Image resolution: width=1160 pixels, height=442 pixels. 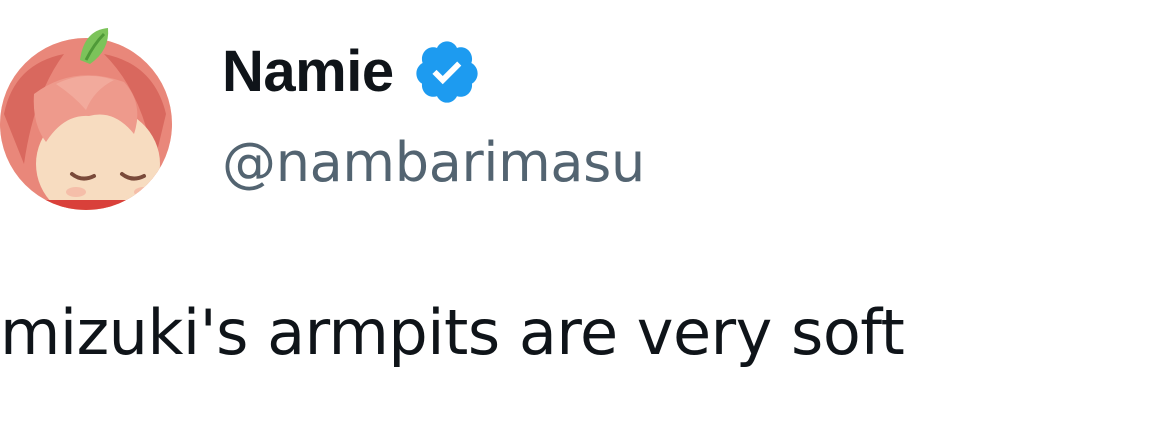 I want to click on verified-badge-icon, so click(x=447, y=72).